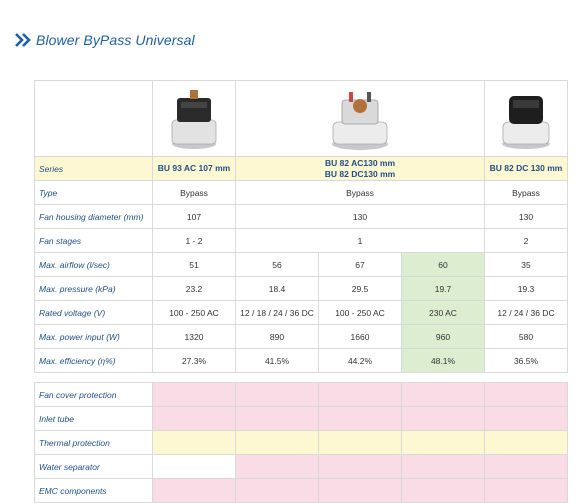 The height and width of the screenshot is (503, 580). I want to click on product-image-bu82-ac, so click(360, 118).